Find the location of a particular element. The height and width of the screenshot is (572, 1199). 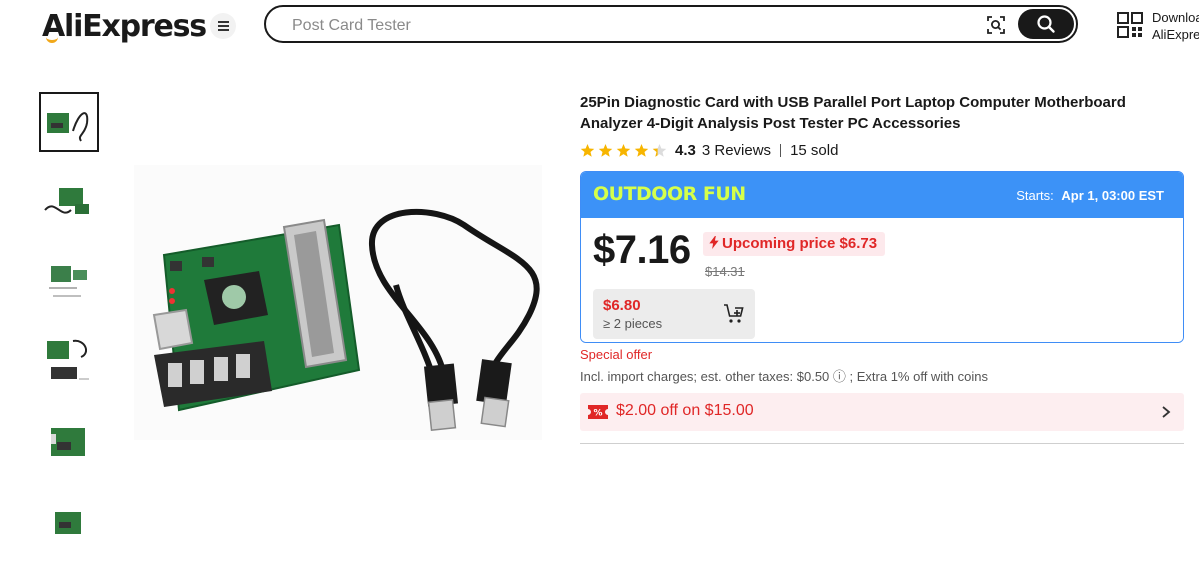

qr-code-icon is located at coordinates (1130, 25).